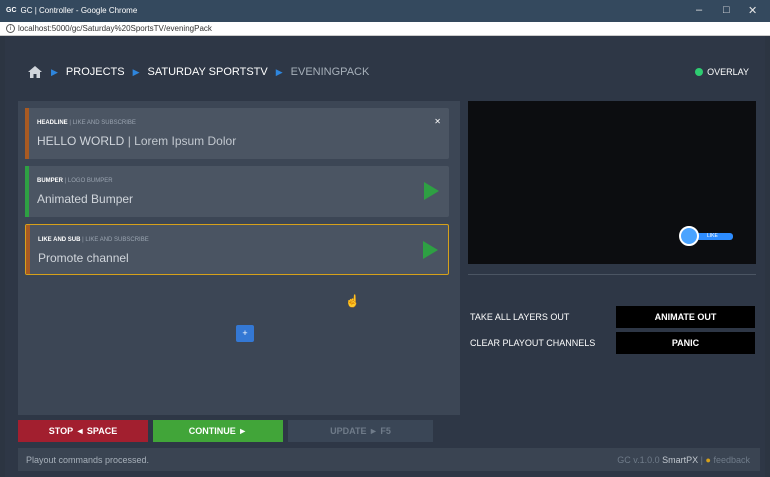 The image size is (770, 477). I want to click on stop-button: STOP ◄ SPACE, so click(83, 431).